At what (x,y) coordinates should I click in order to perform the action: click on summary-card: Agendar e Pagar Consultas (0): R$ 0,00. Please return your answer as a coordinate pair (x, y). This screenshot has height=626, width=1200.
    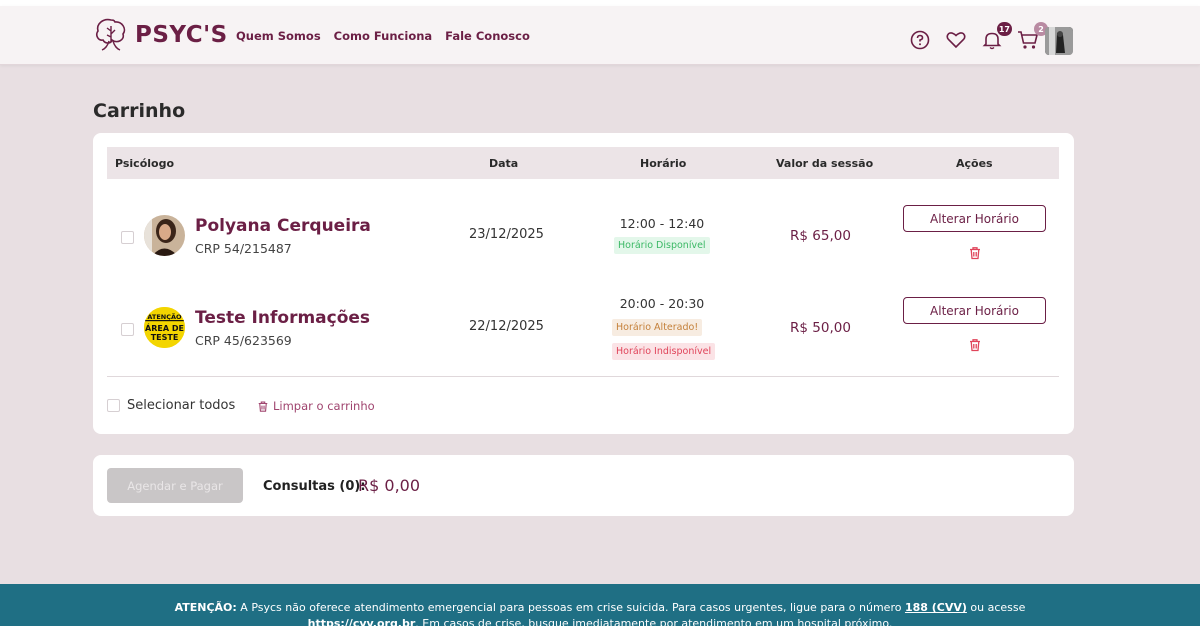
    Looking at the image, I should click on (583, 485).